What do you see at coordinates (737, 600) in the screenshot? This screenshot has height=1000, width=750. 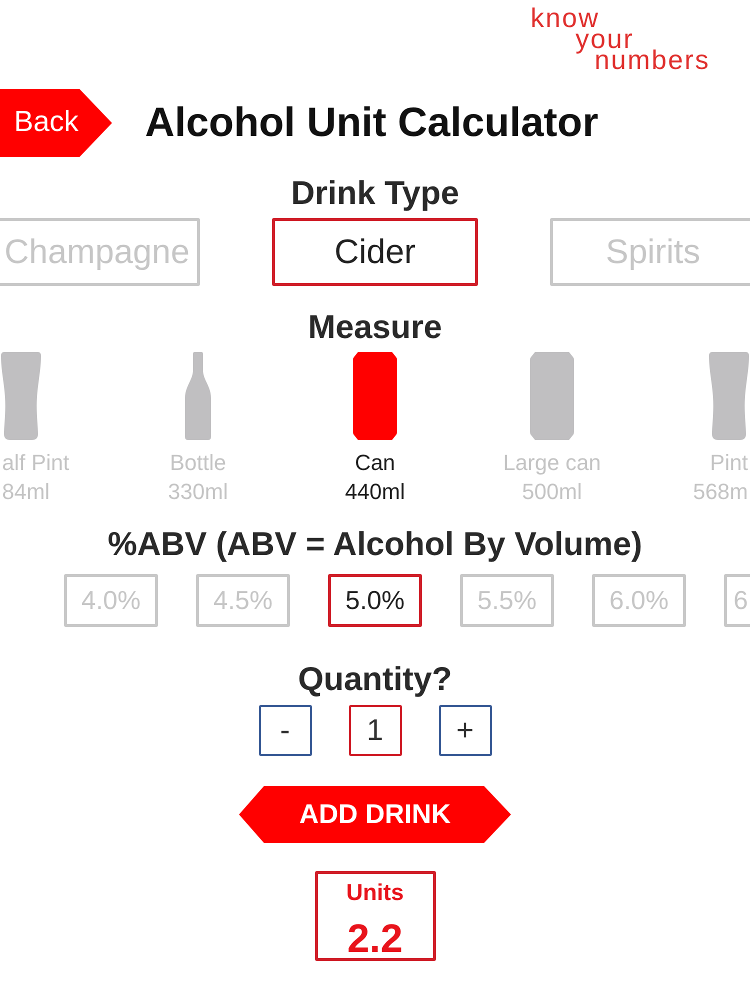 I see `abv-option: 6` at bounding box center [737, 600].